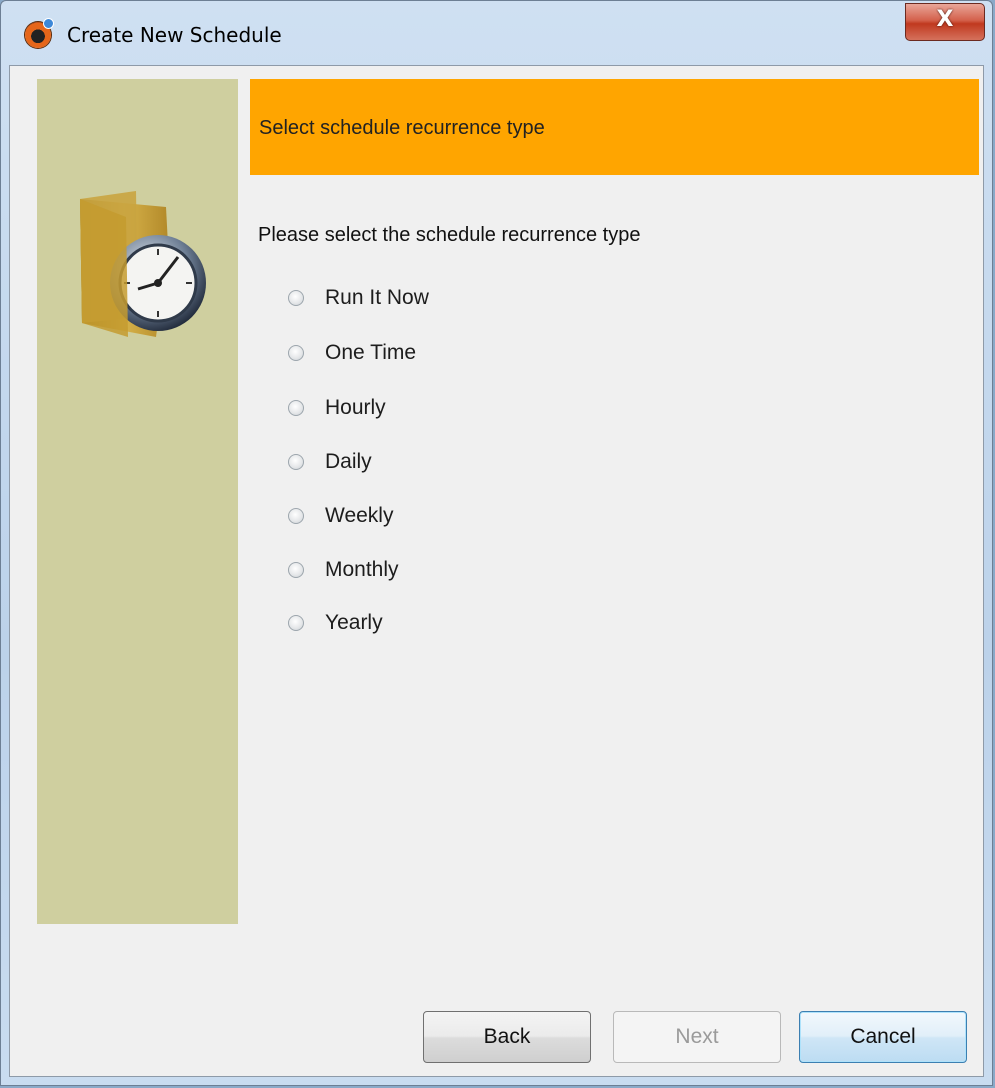  Describe the element at coordinates (614, 127) in the screenshot. I see `header-band: Select schedule recurrence type` at that location.